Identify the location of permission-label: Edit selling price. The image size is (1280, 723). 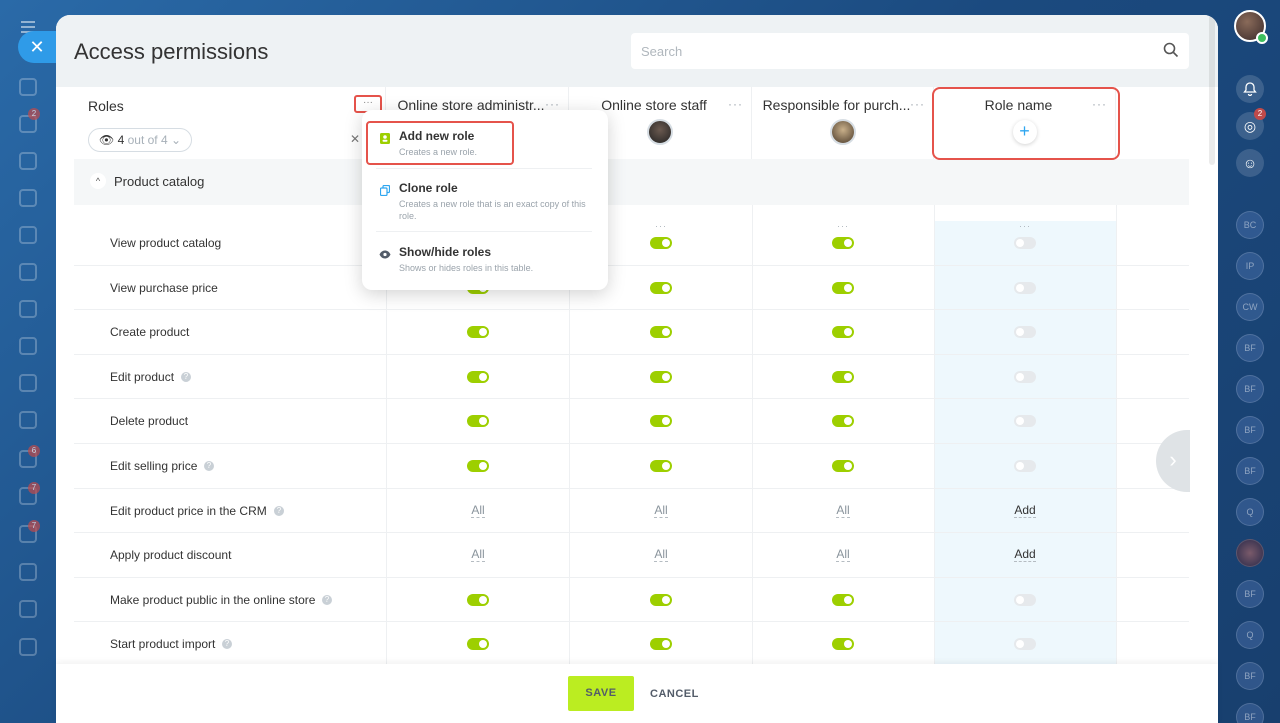
(154, 466).